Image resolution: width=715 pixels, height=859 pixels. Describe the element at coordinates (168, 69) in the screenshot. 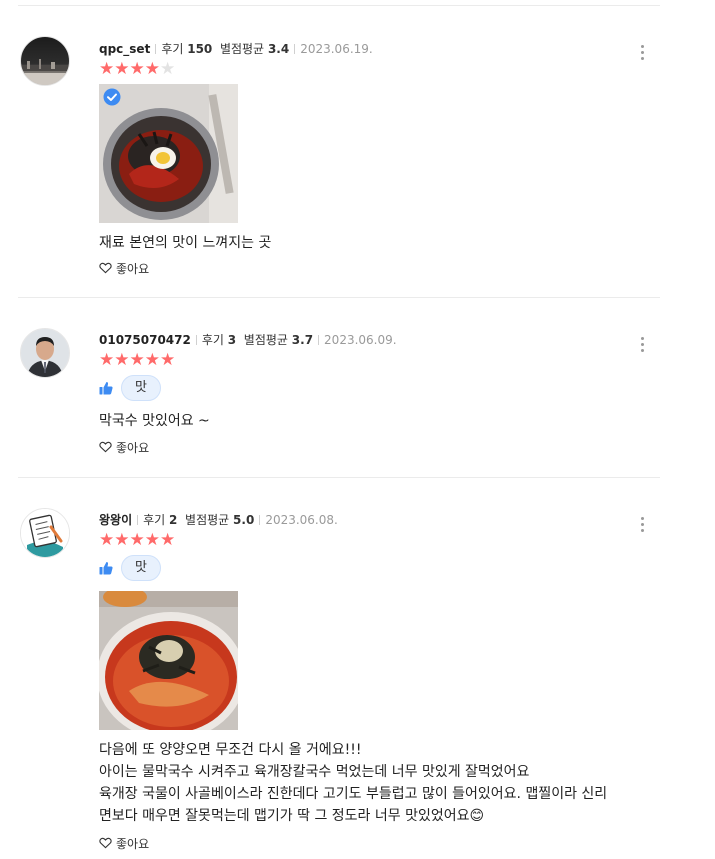

I see `star-empty-icon: ★` at that location.